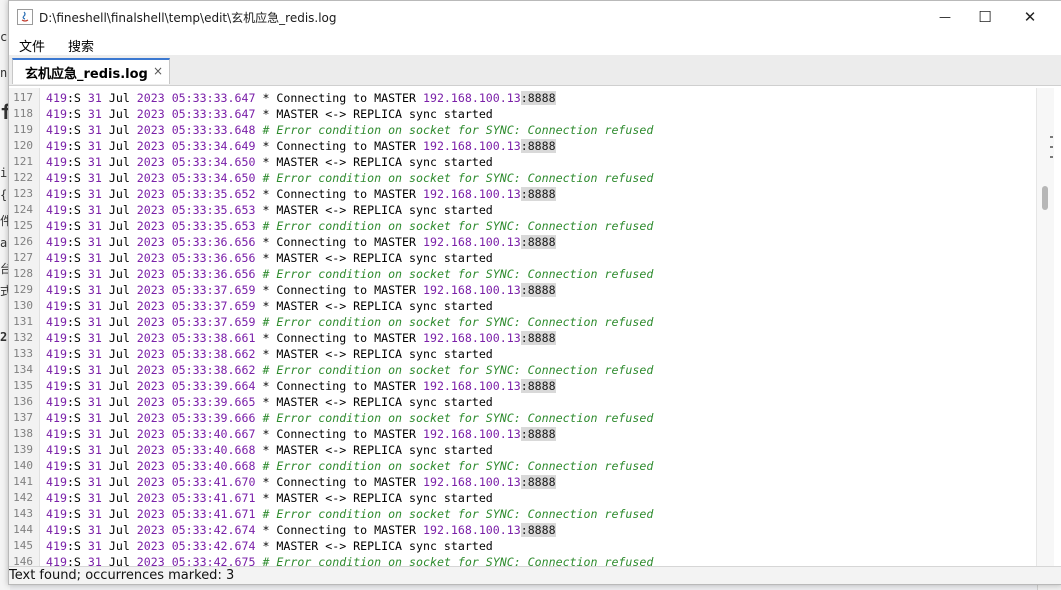 Image resolution: width=1061 pixels, height=590 pixels. What do you see at coordinates (23, 449) in the screenshot?
I see `line-number: 139` at bounding box center [23, 449].